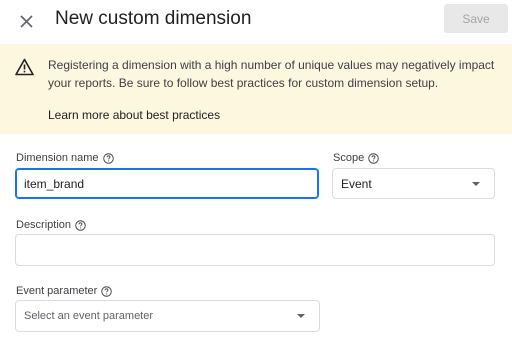  I want to click on close-icon, so click(26, 21).